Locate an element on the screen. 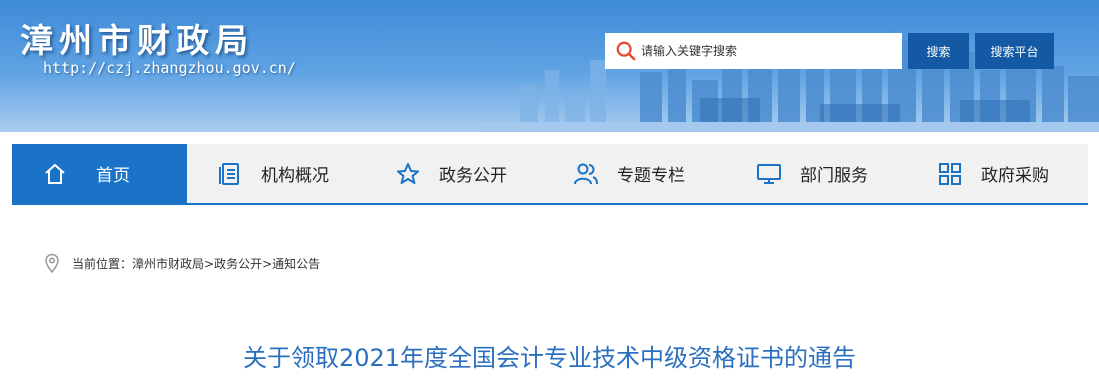 This screenshot has width=1099, height=386. nav-item-label: 政务公开 is located at coordinates (473, 176).